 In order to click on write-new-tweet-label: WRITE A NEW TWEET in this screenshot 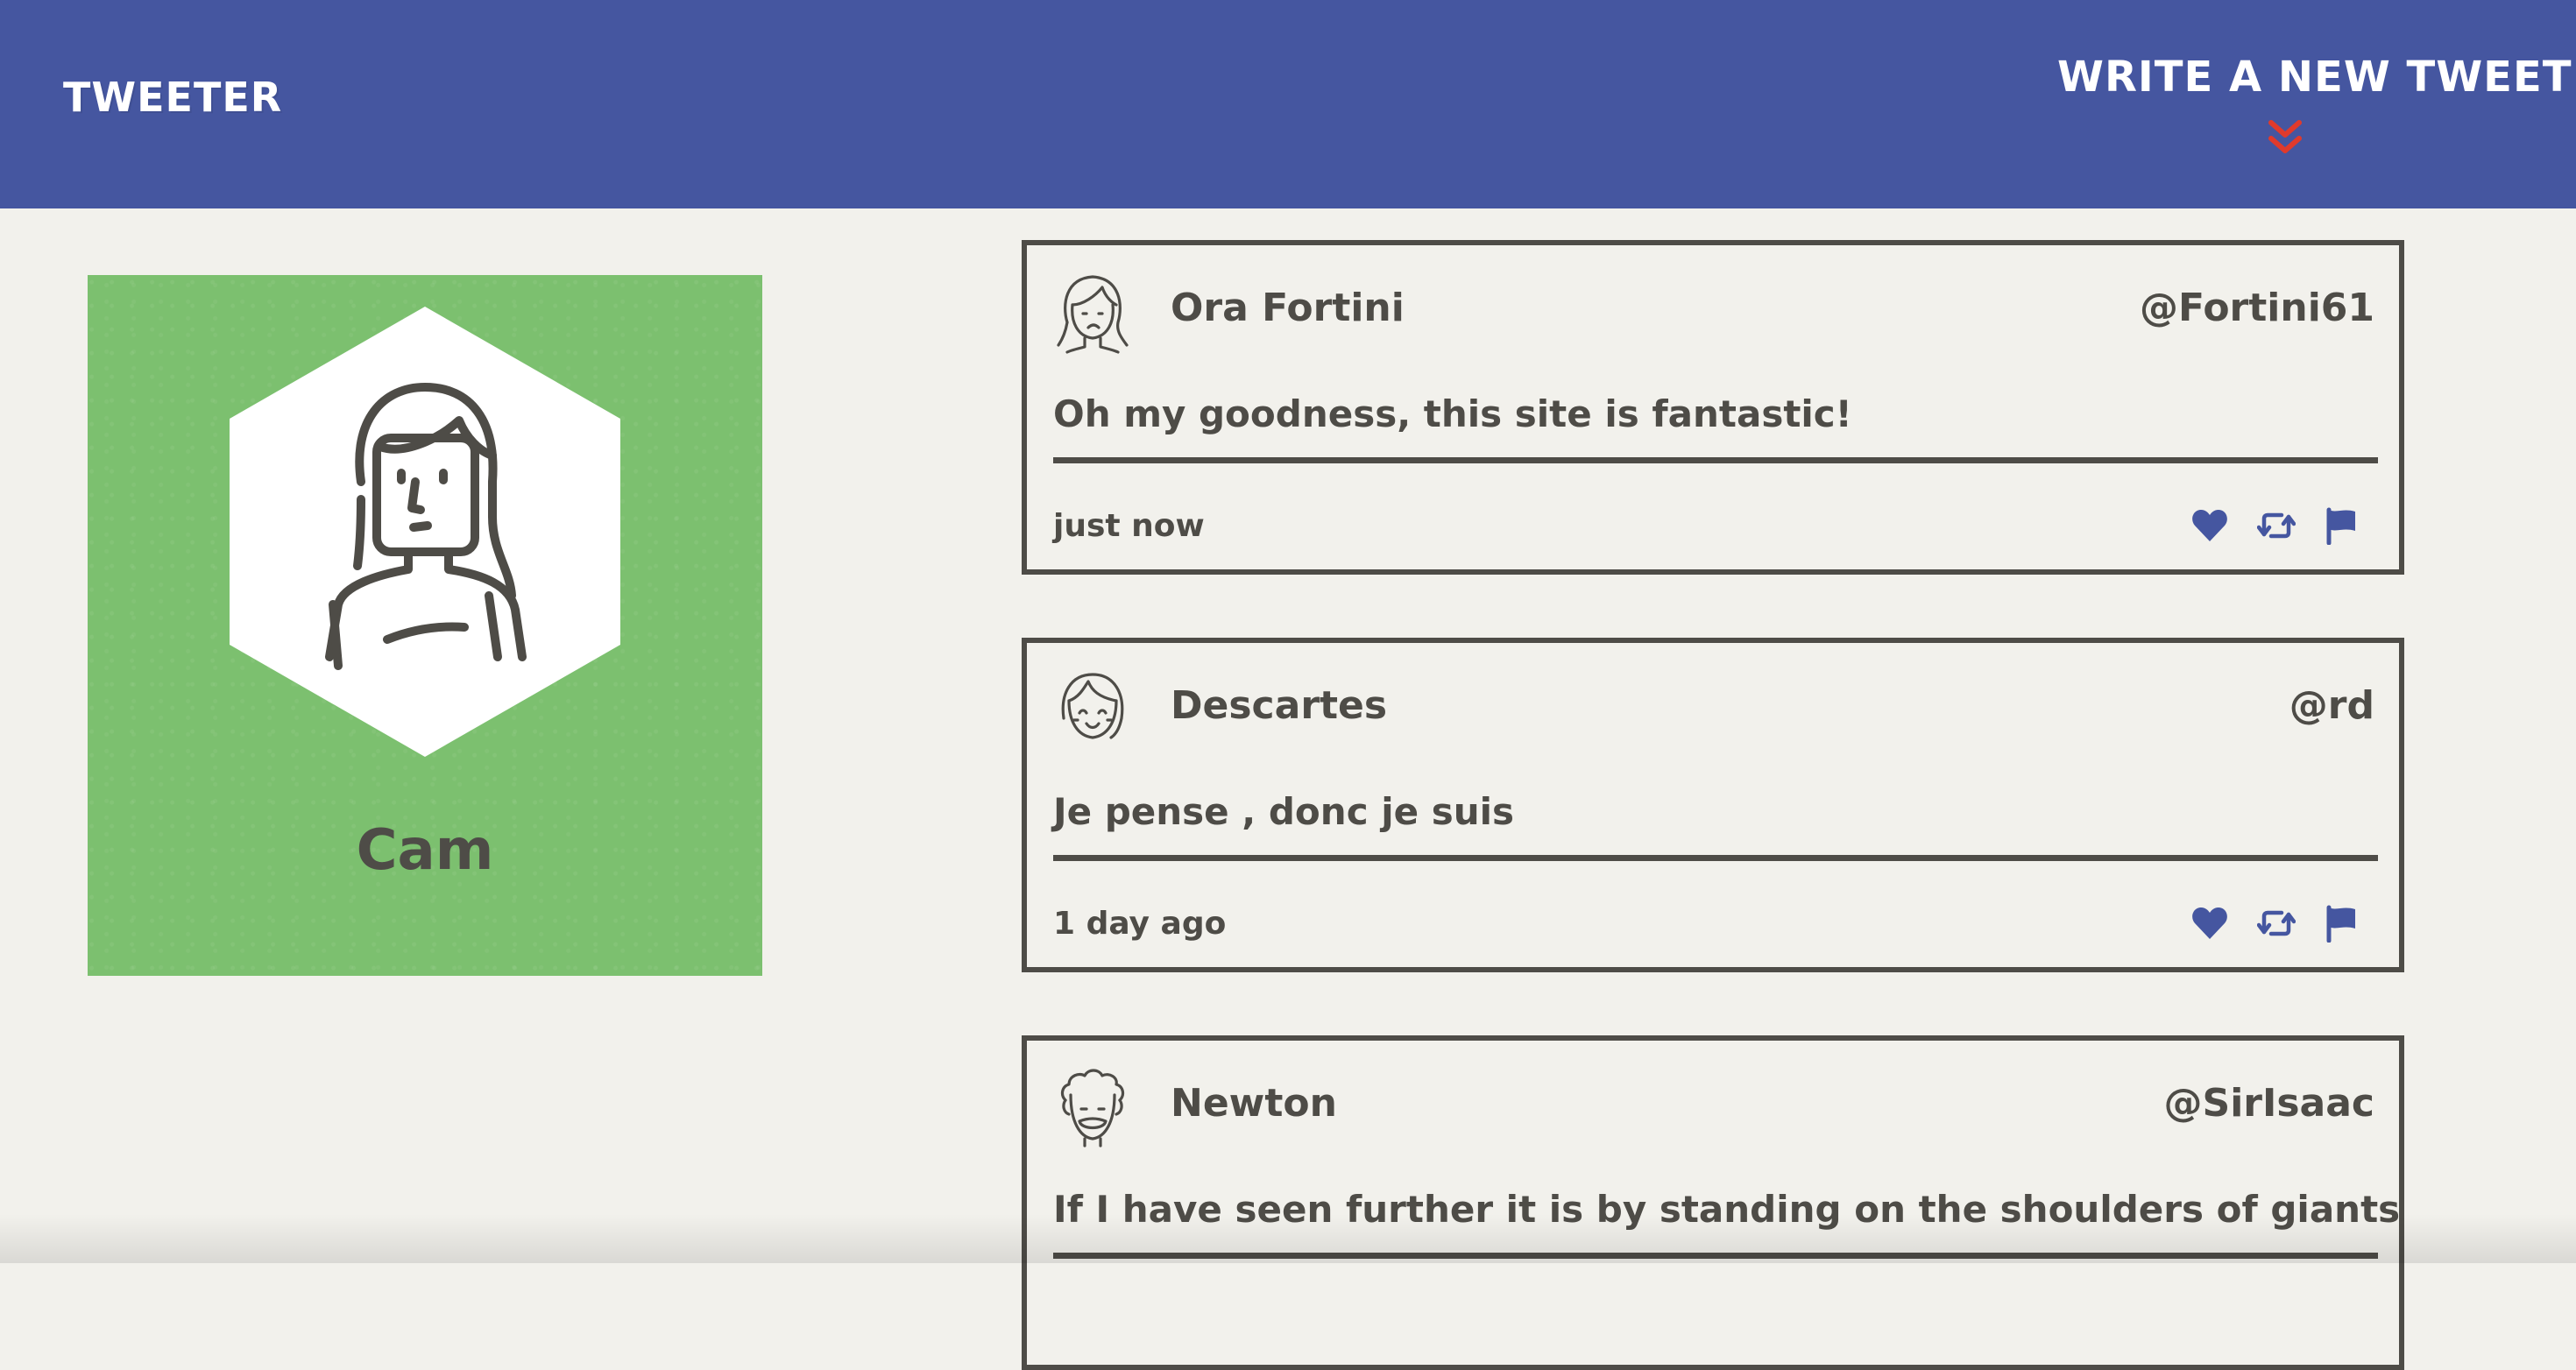, I will do `click(2314, 78)`.